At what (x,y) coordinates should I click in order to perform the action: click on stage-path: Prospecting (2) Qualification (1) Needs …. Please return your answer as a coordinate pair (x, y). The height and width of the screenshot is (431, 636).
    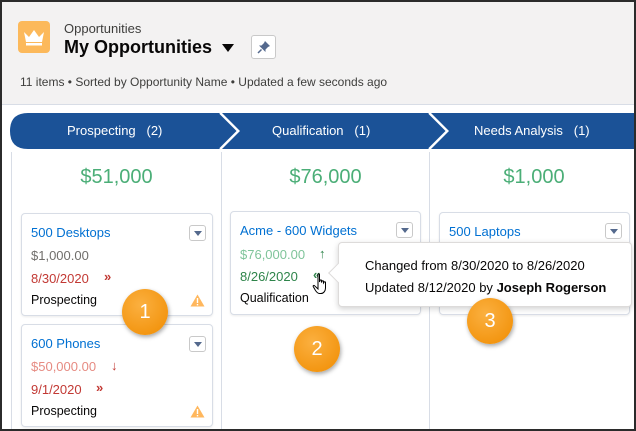
    Looking at the image, I should click on (318, 130).